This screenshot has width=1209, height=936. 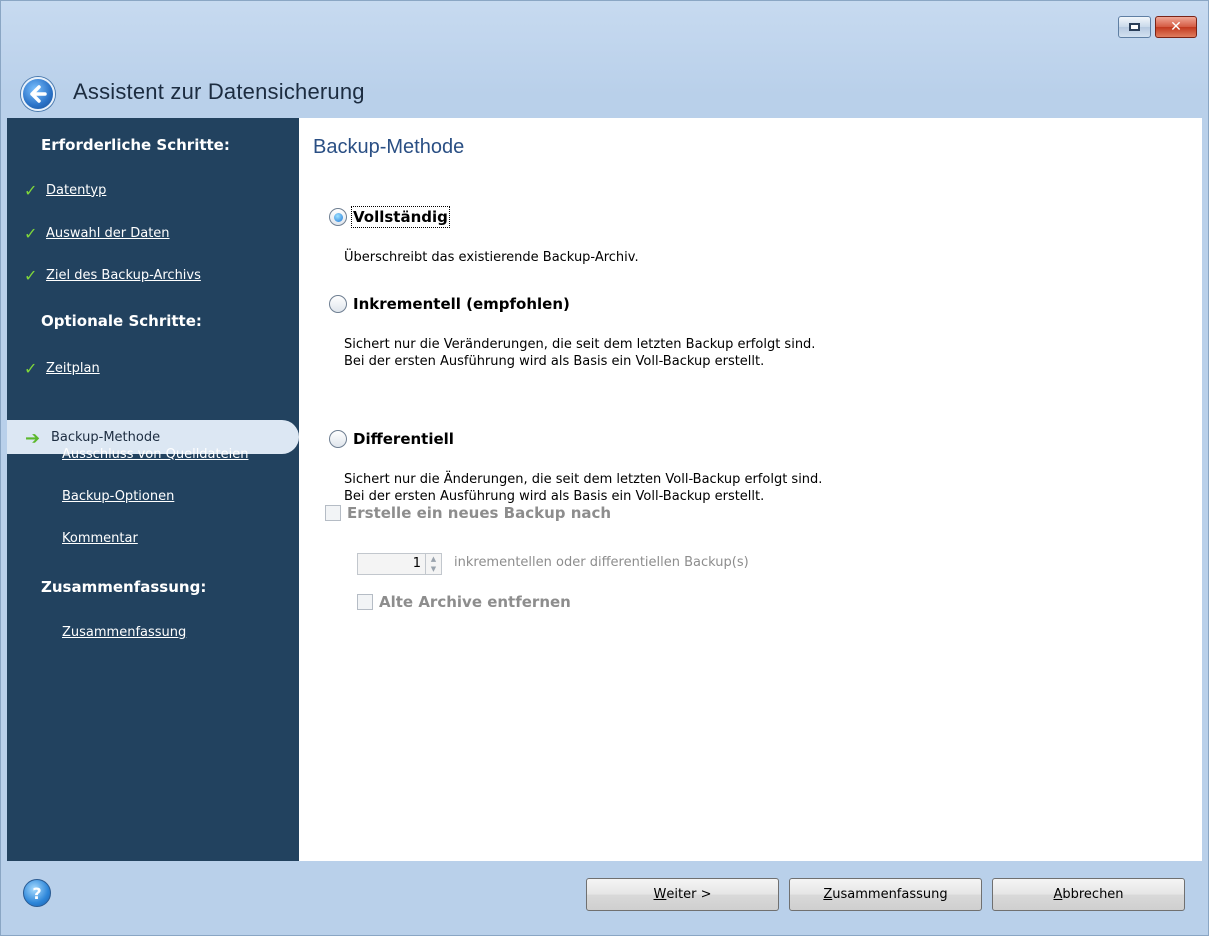 I want to click on sidebar-item-label: Zeitplan, so click(x=73, y=368).